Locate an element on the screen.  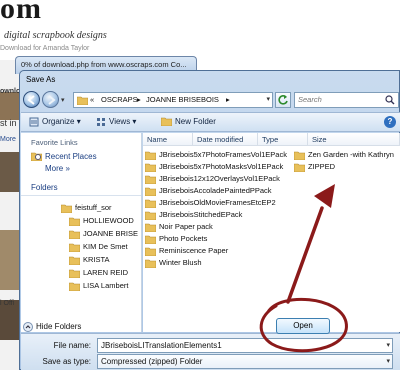
file-item: Noir Paper pack is located at coordinates (179, 227).